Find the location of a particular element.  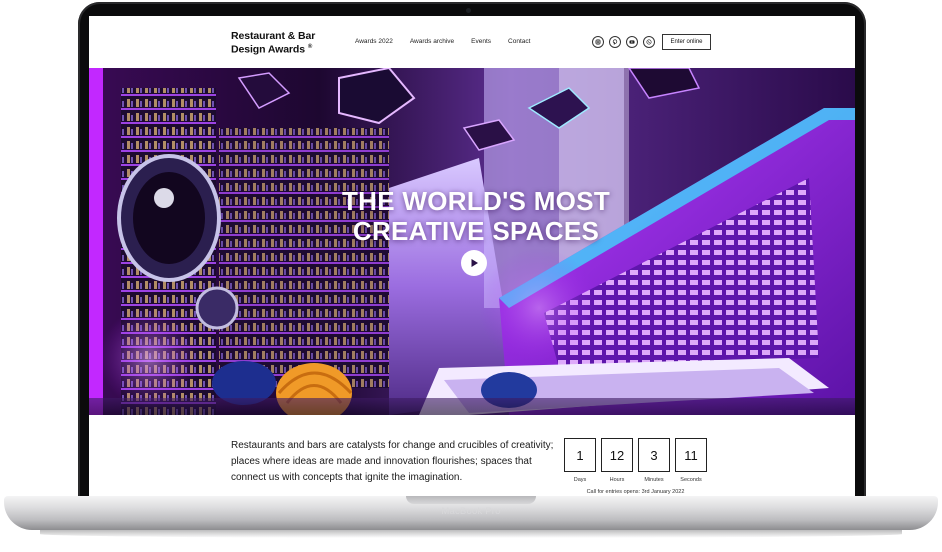

countdown-hours: 12 Hours is located at coordinates (617, 460).